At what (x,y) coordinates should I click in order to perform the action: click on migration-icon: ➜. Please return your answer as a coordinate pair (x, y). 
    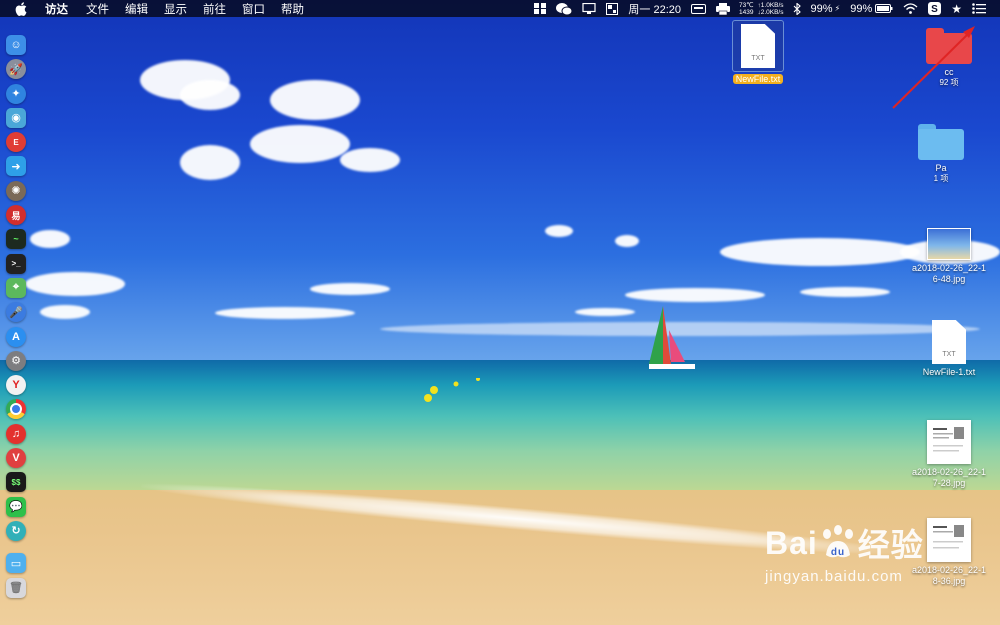
    Looking at the image, I should click on (16, 166).